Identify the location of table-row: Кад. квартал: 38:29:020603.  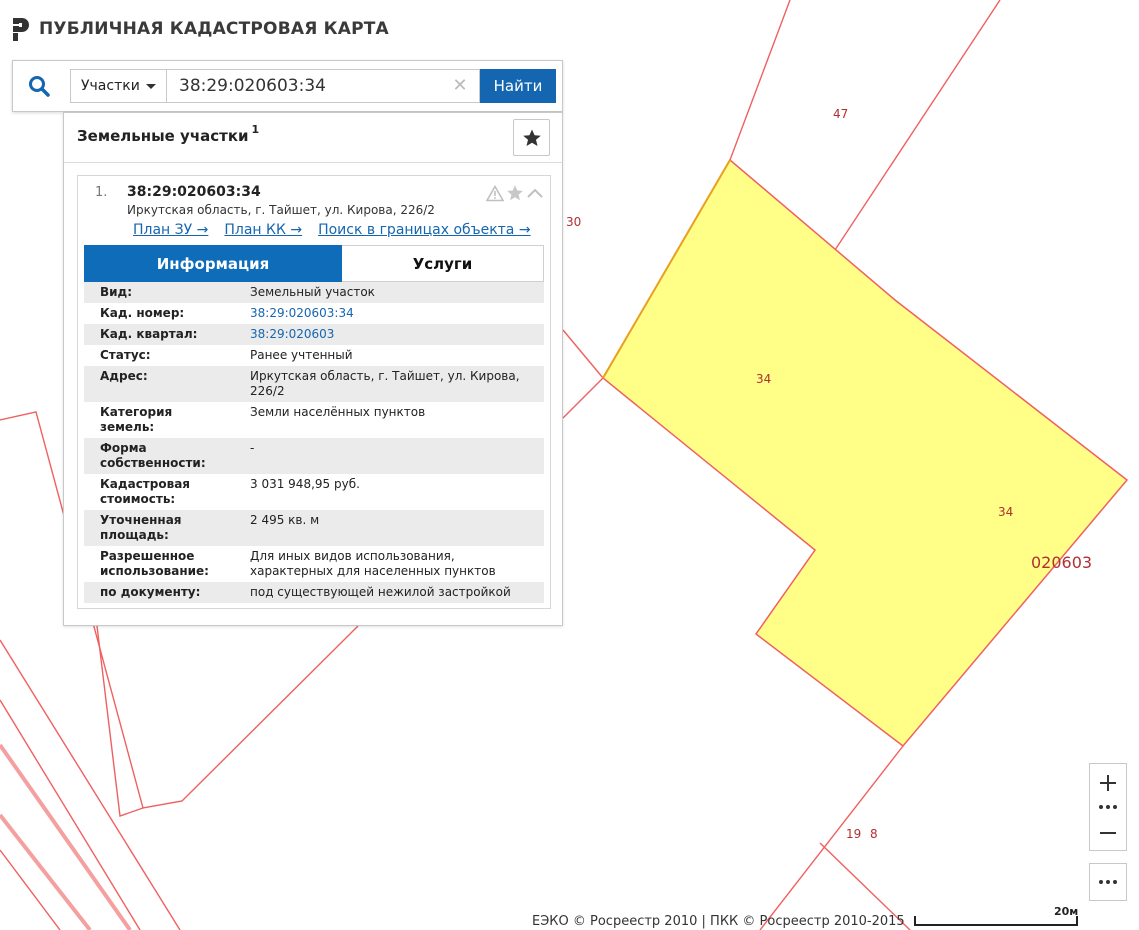
(314, 334).